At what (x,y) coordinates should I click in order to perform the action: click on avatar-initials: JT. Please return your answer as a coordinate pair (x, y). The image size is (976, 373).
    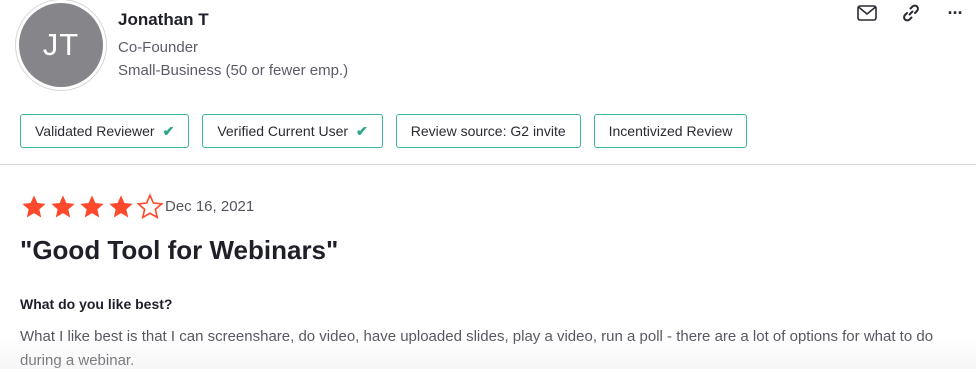
    Looking at the image, I should click on (61, 44).